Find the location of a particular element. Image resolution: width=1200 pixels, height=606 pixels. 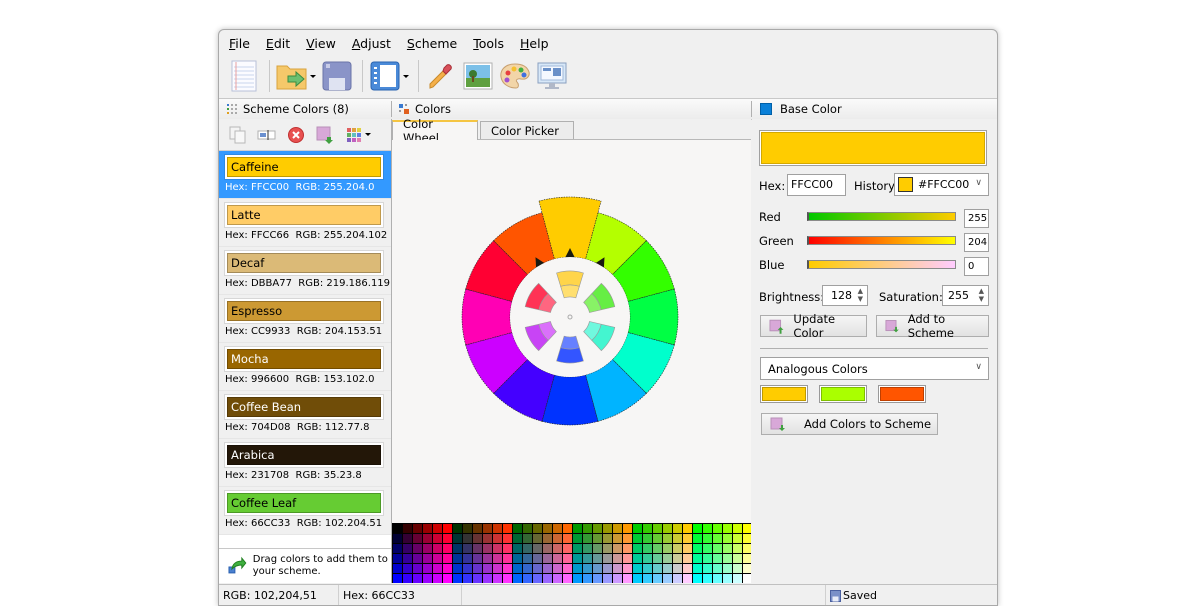

new-document-button is located at coordinates (244, 76).